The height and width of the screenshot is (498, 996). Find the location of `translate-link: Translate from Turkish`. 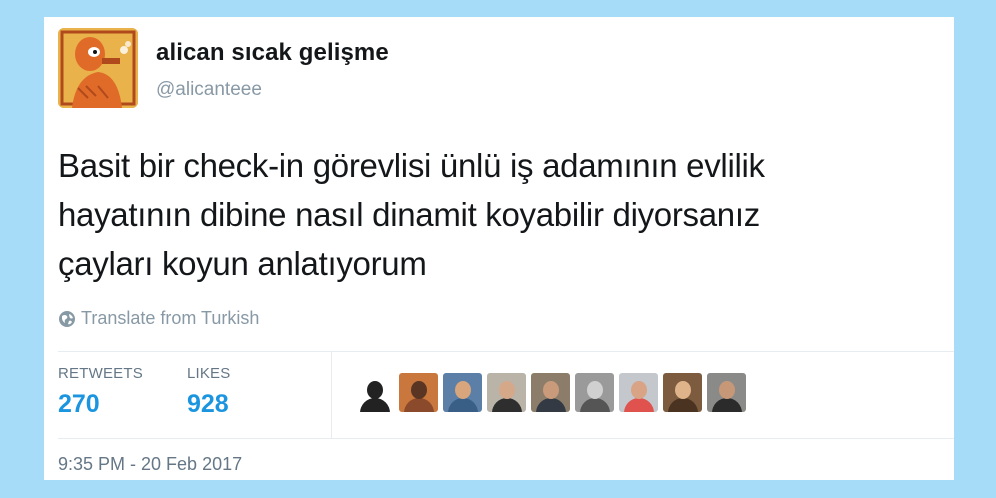

translate-link: Translate from Turkish is located at coordinates (158, 318).